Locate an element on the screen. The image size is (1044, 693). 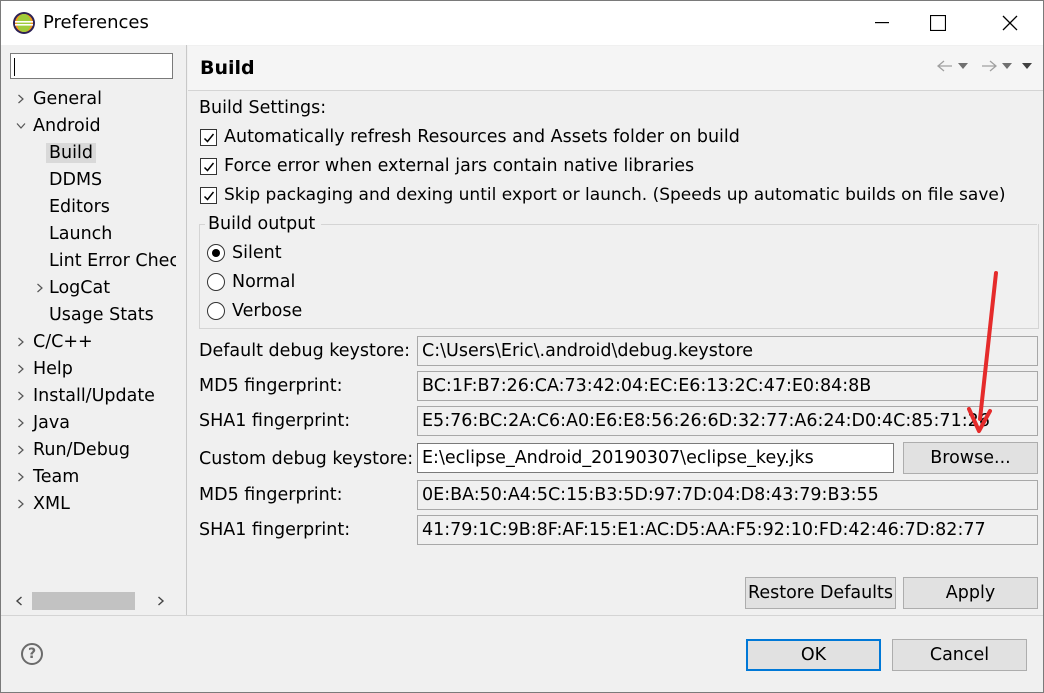
checkbox-skip-packaging is located at coordinates (208, 195).